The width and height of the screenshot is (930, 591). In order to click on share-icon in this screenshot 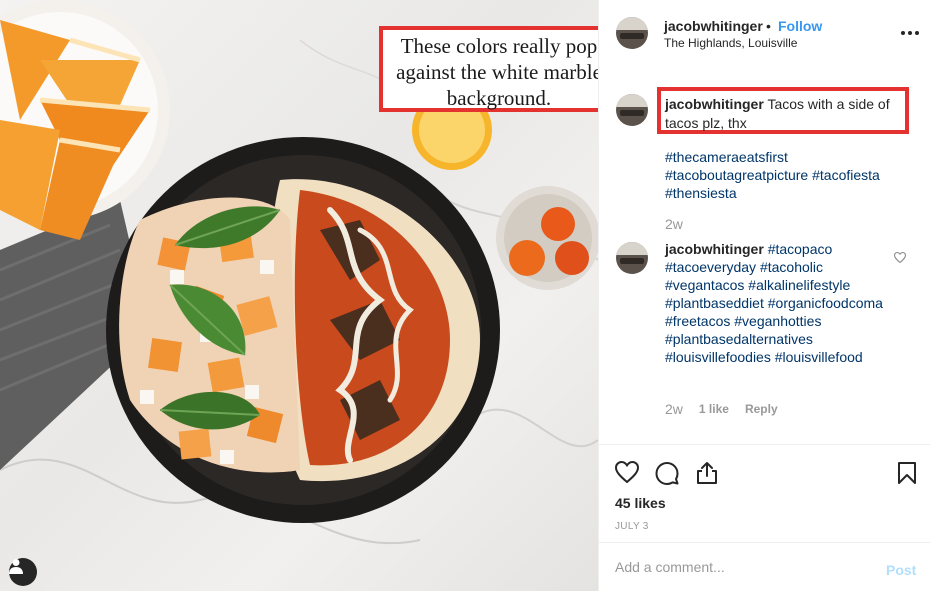, I will do `click(707, 473)`.